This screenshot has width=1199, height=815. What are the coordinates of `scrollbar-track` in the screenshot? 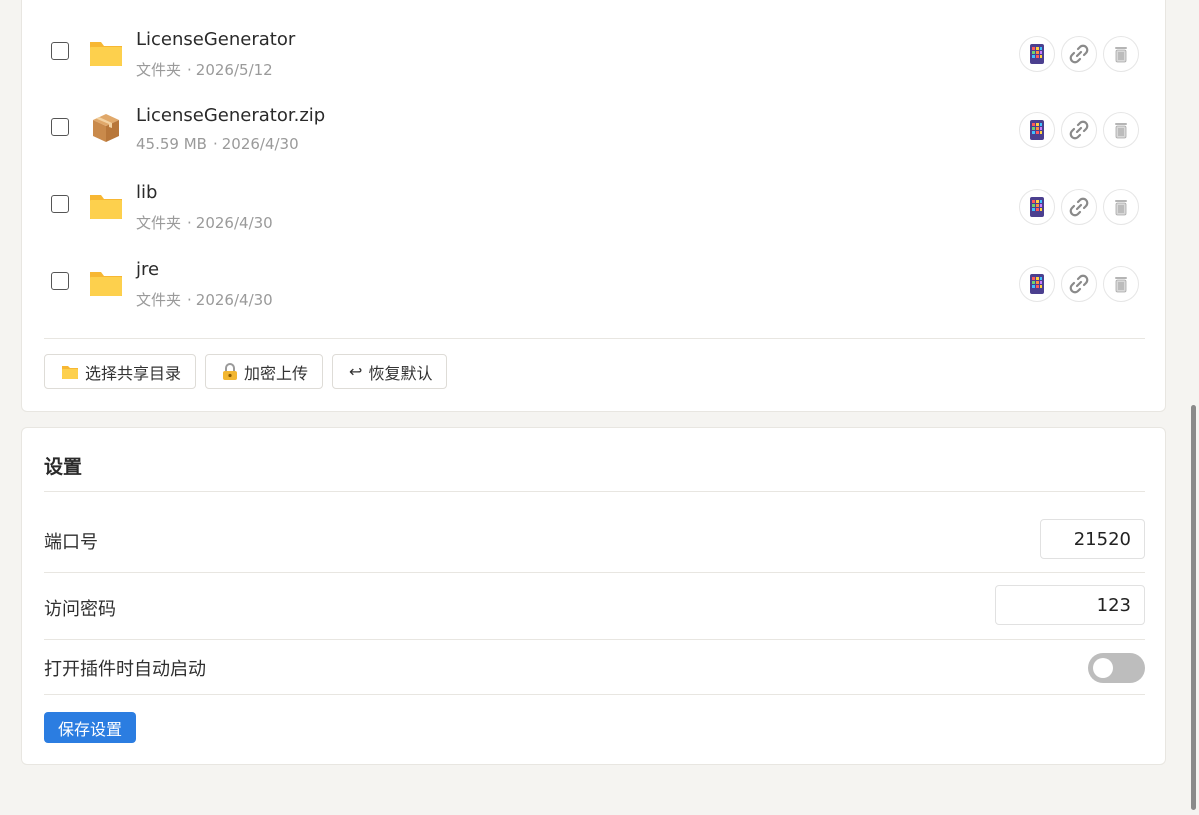 It's located at (1194, 407).